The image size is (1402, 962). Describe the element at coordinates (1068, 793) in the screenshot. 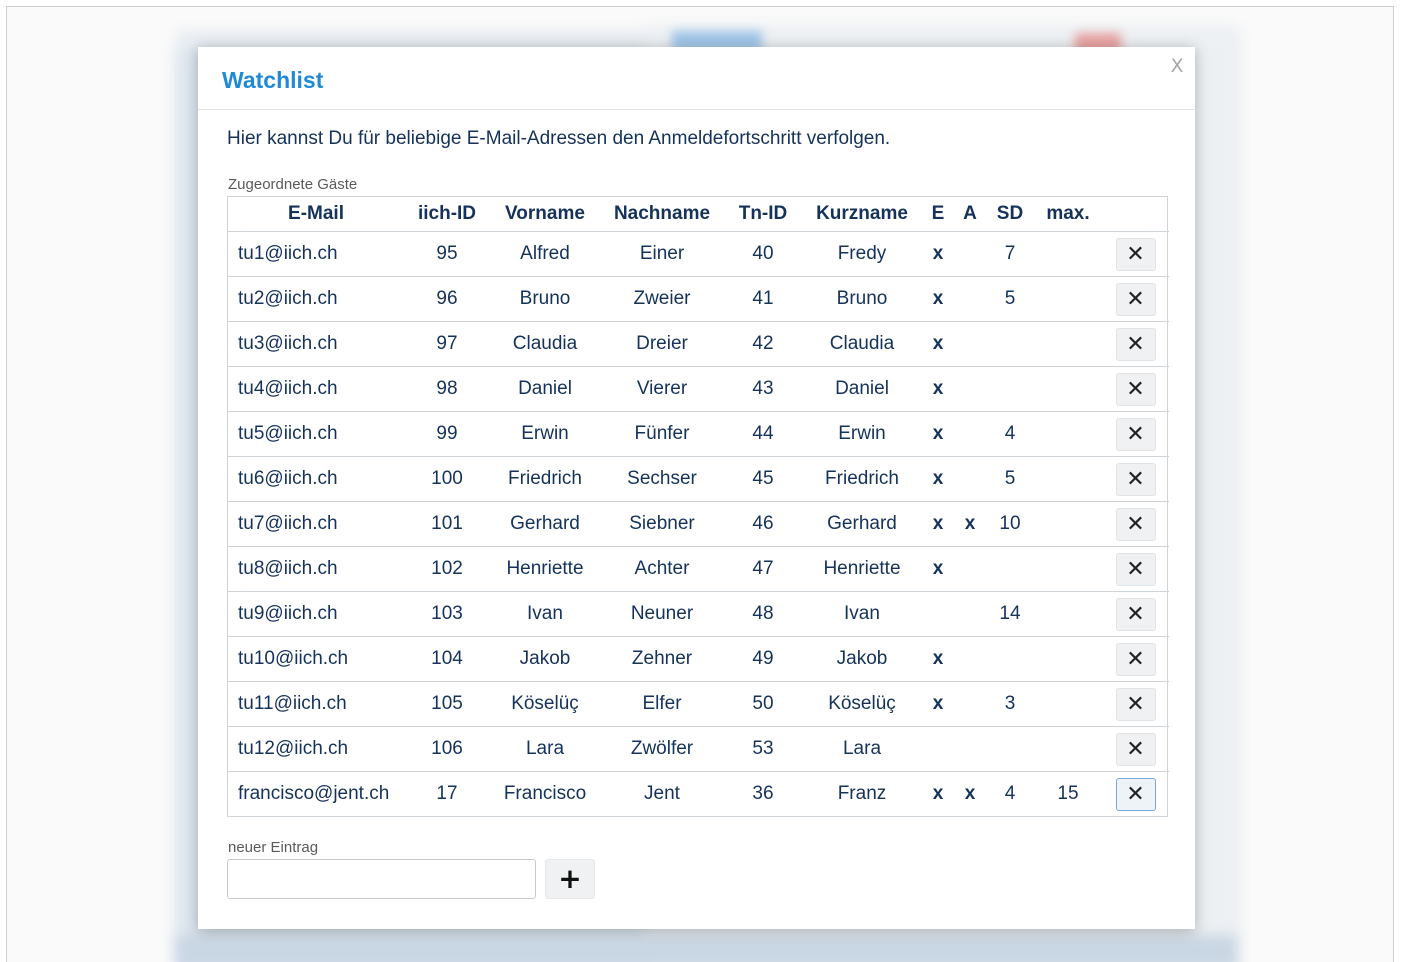

I see `cell-max: 15` at that location.